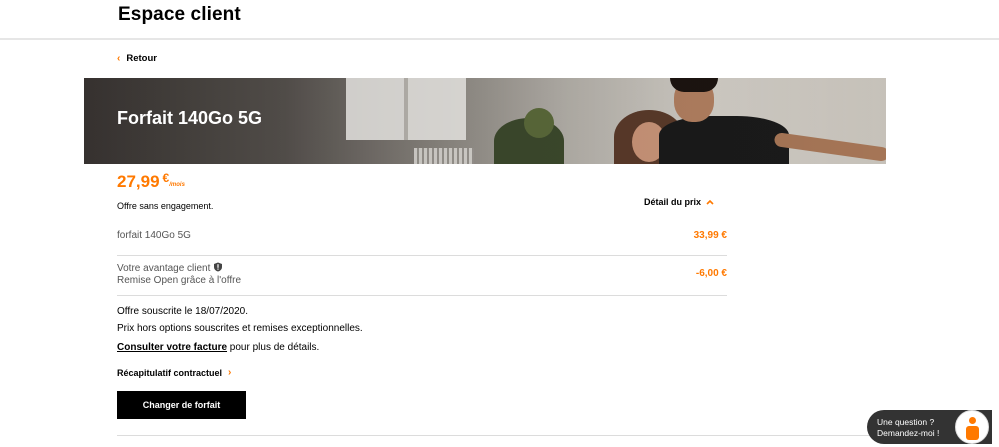 Image resolution: width=999 pixels, height=447 pixels. I want to click on detail-label: Votre avantage client, so click(164, 268).